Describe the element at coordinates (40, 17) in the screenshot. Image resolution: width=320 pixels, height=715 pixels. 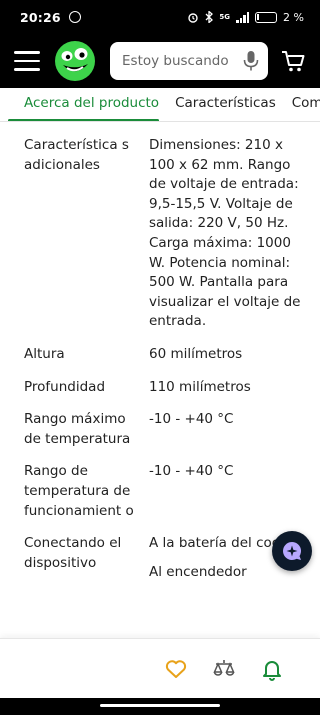
I see `status-time: 20:26` at that location.